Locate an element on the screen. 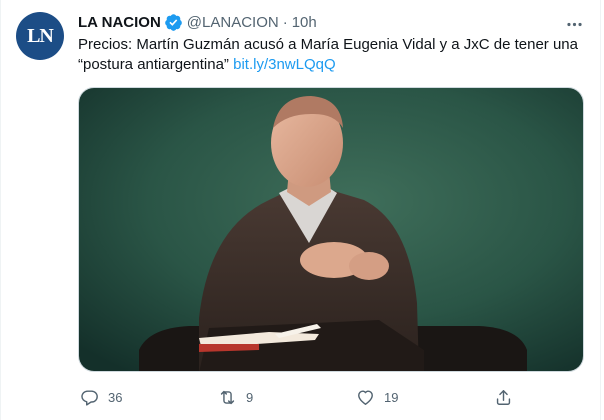 The image size is (604, 420). retweet-count: 9 is located at coordinates (250, 397).